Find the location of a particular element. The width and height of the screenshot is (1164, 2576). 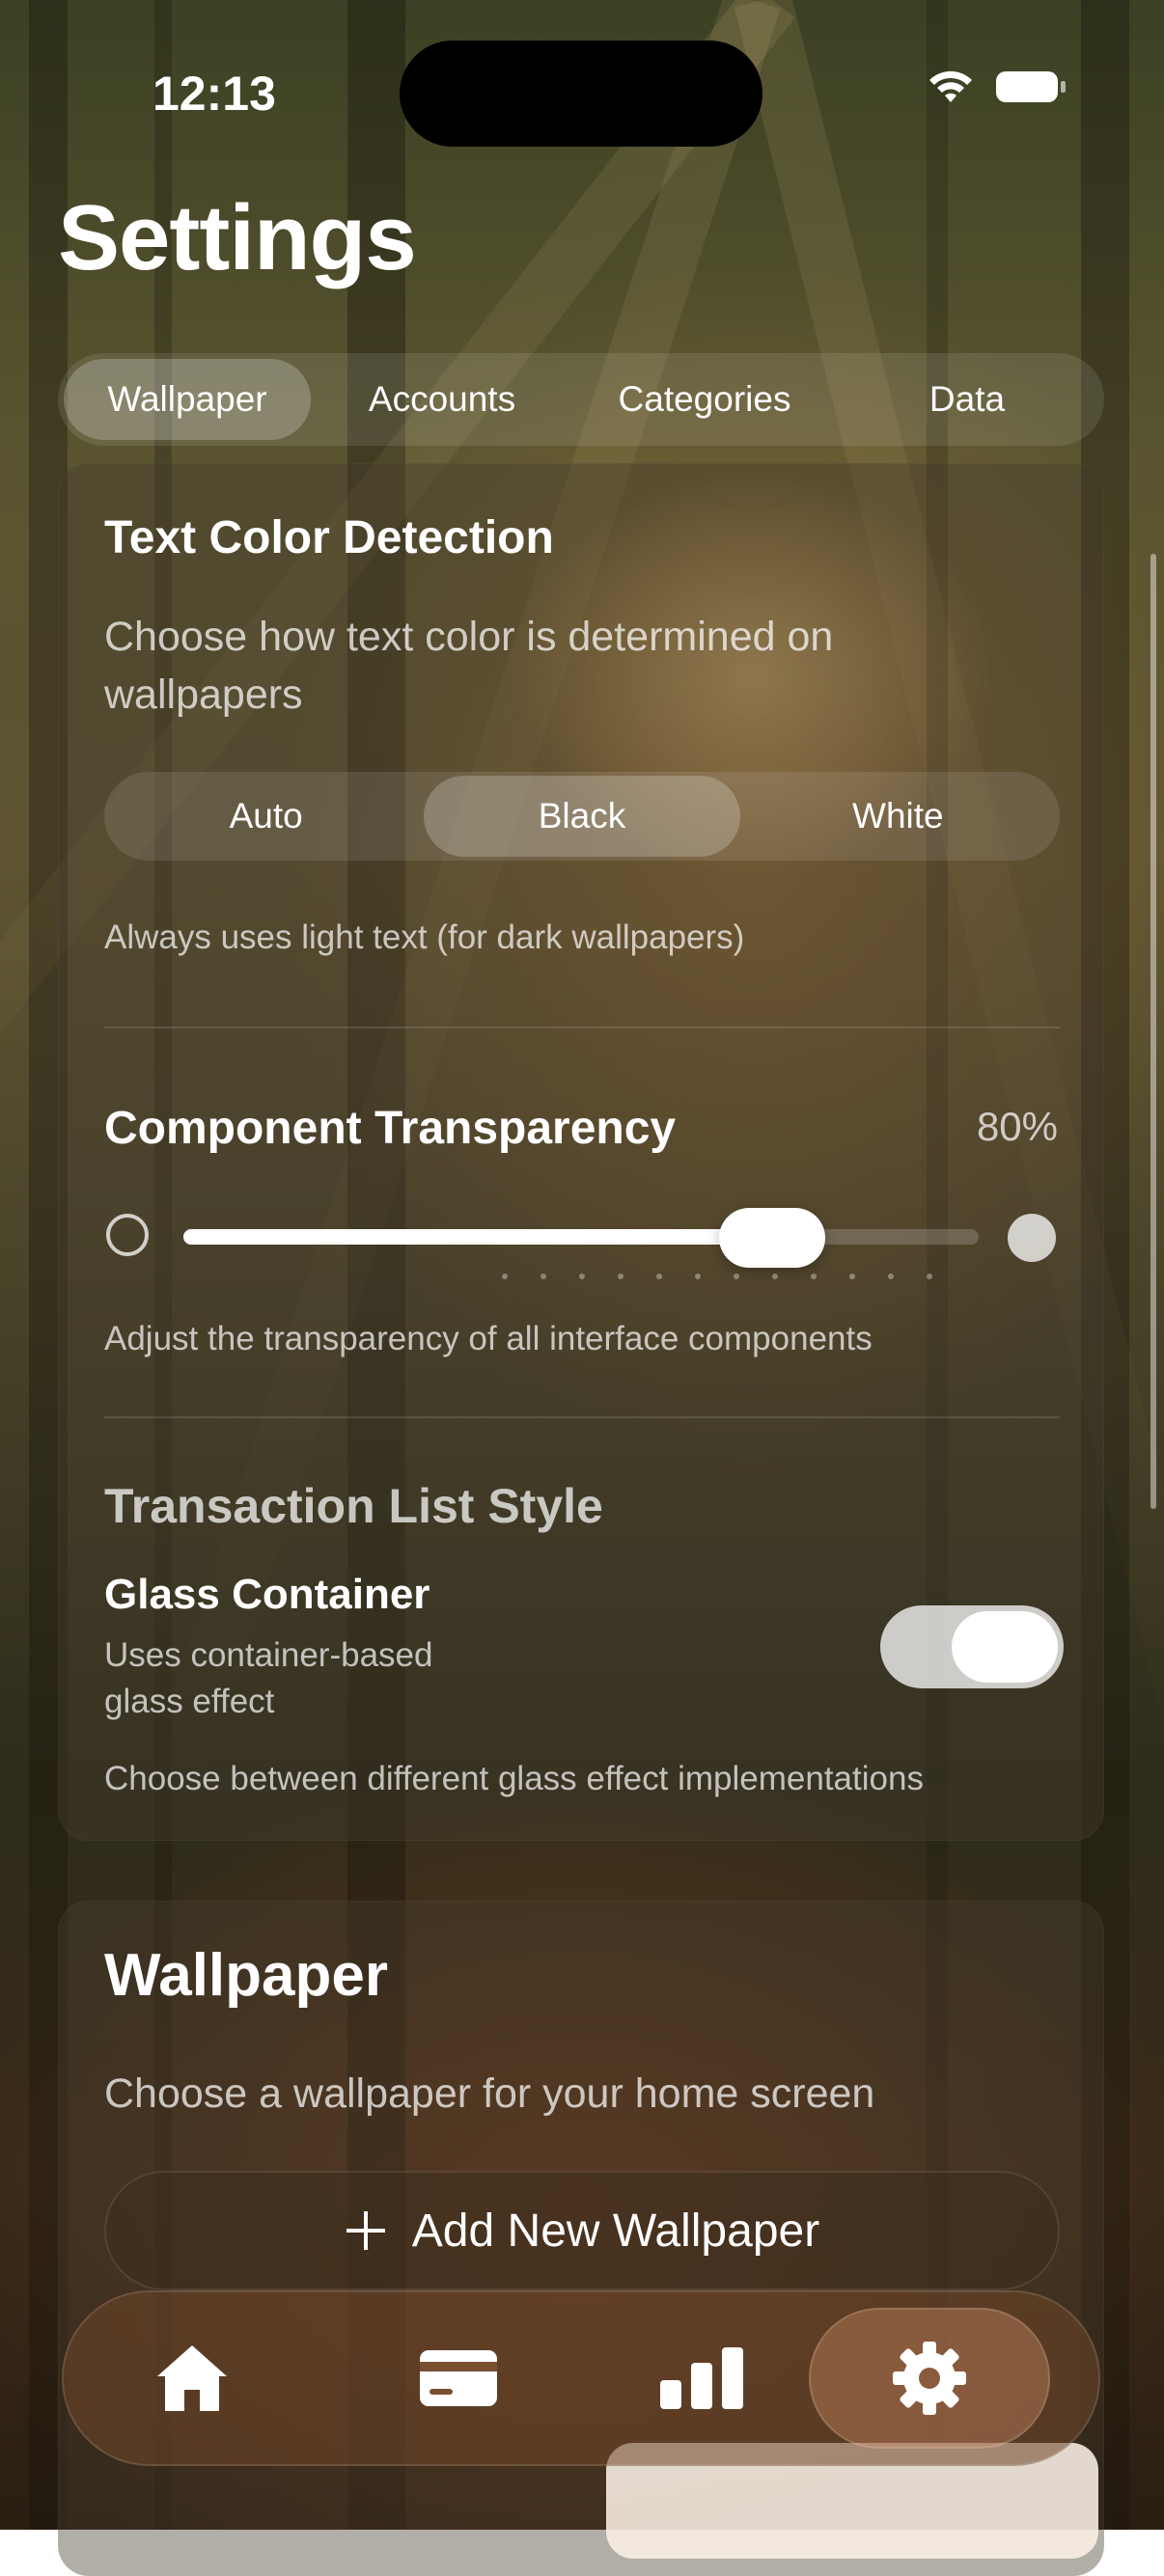

scroll-indicator is located at coordinates (1153, 1031).